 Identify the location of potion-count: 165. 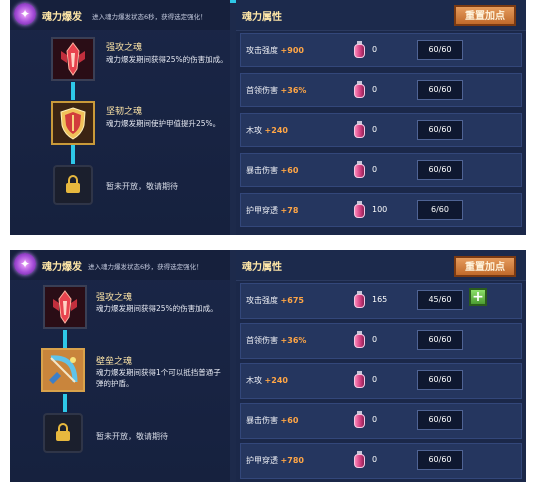
(380, 299).